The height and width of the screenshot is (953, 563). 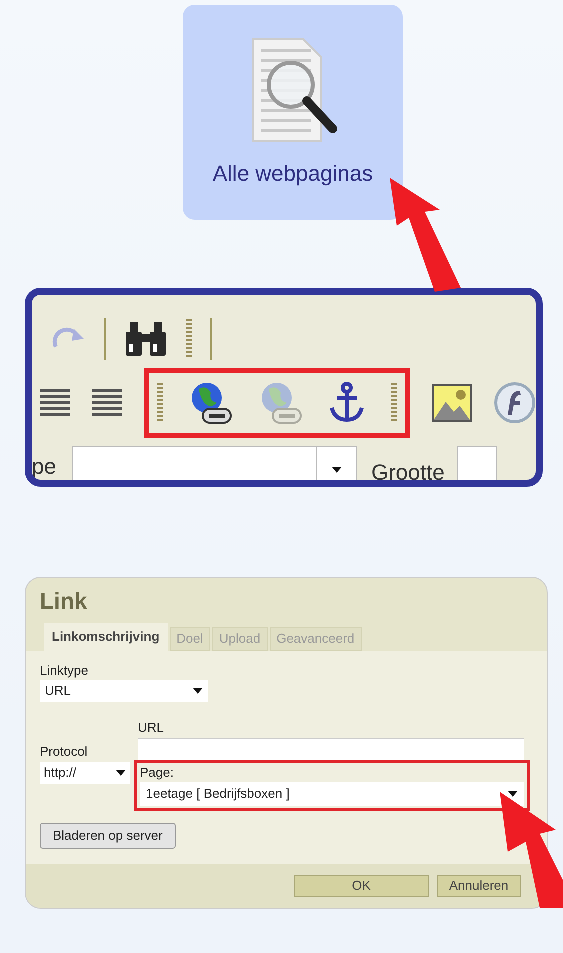 What do you see at coordinates (332, 794) in the screenshot?
I see `page-select: 1eetage [ Bedrijfsboxen ]` at bounding box center [332, 794].